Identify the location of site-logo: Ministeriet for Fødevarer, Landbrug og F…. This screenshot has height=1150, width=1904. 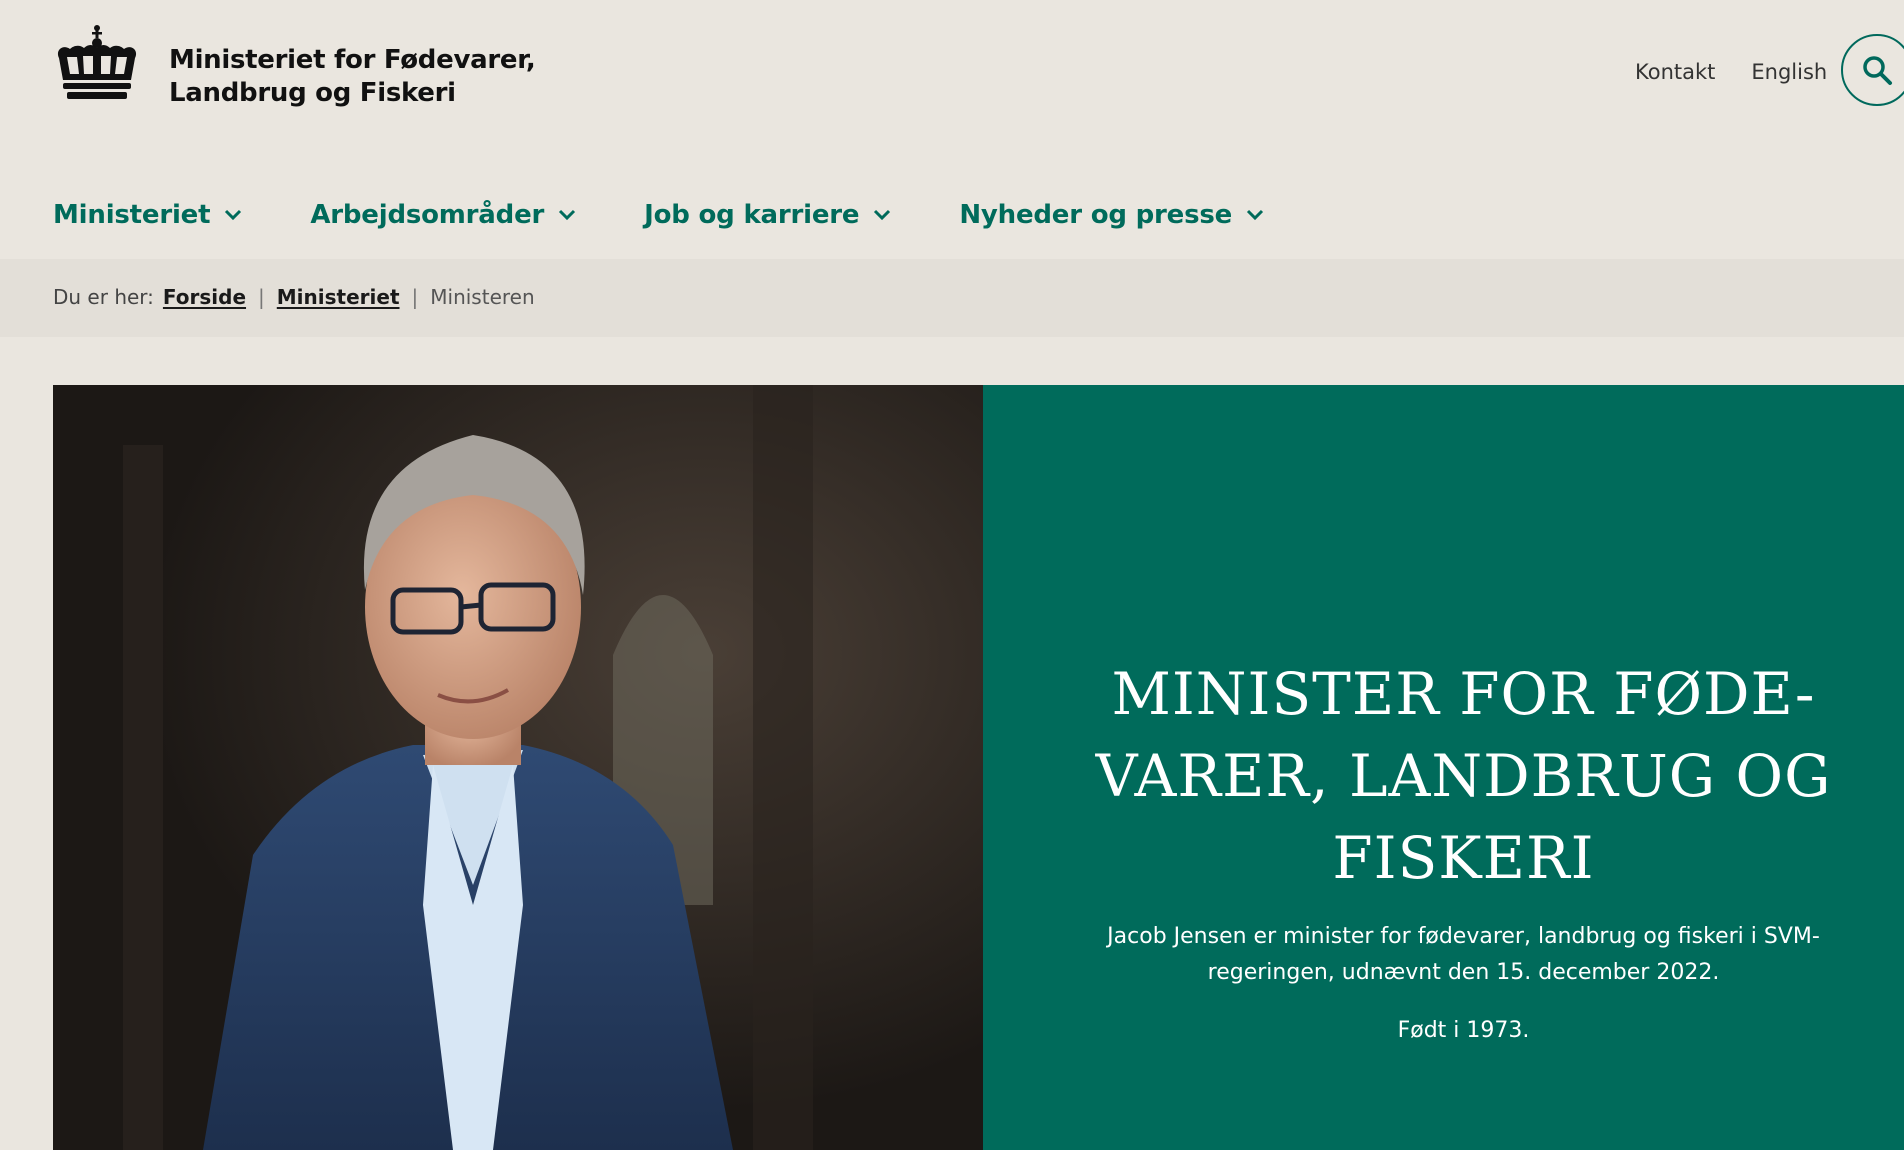
(294, 67).